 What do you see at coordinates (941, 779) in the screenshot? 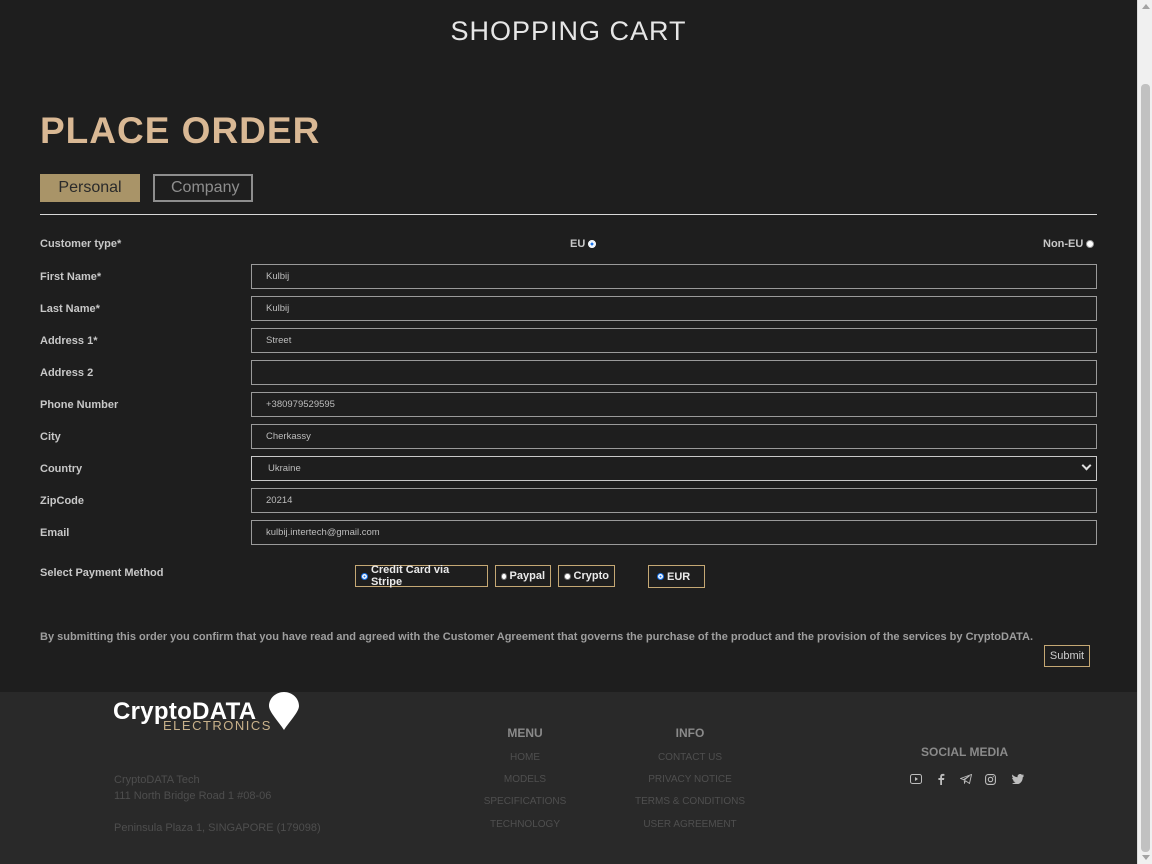
I see `facebook-icon` at bounding box center [941, 779].